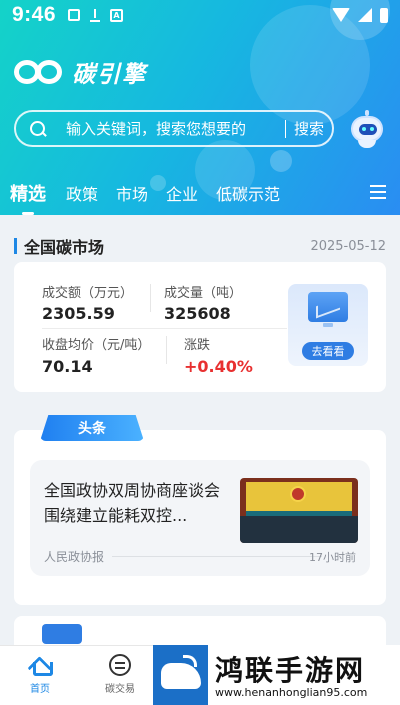  I want to click on signal-icon, so click(365, 15).